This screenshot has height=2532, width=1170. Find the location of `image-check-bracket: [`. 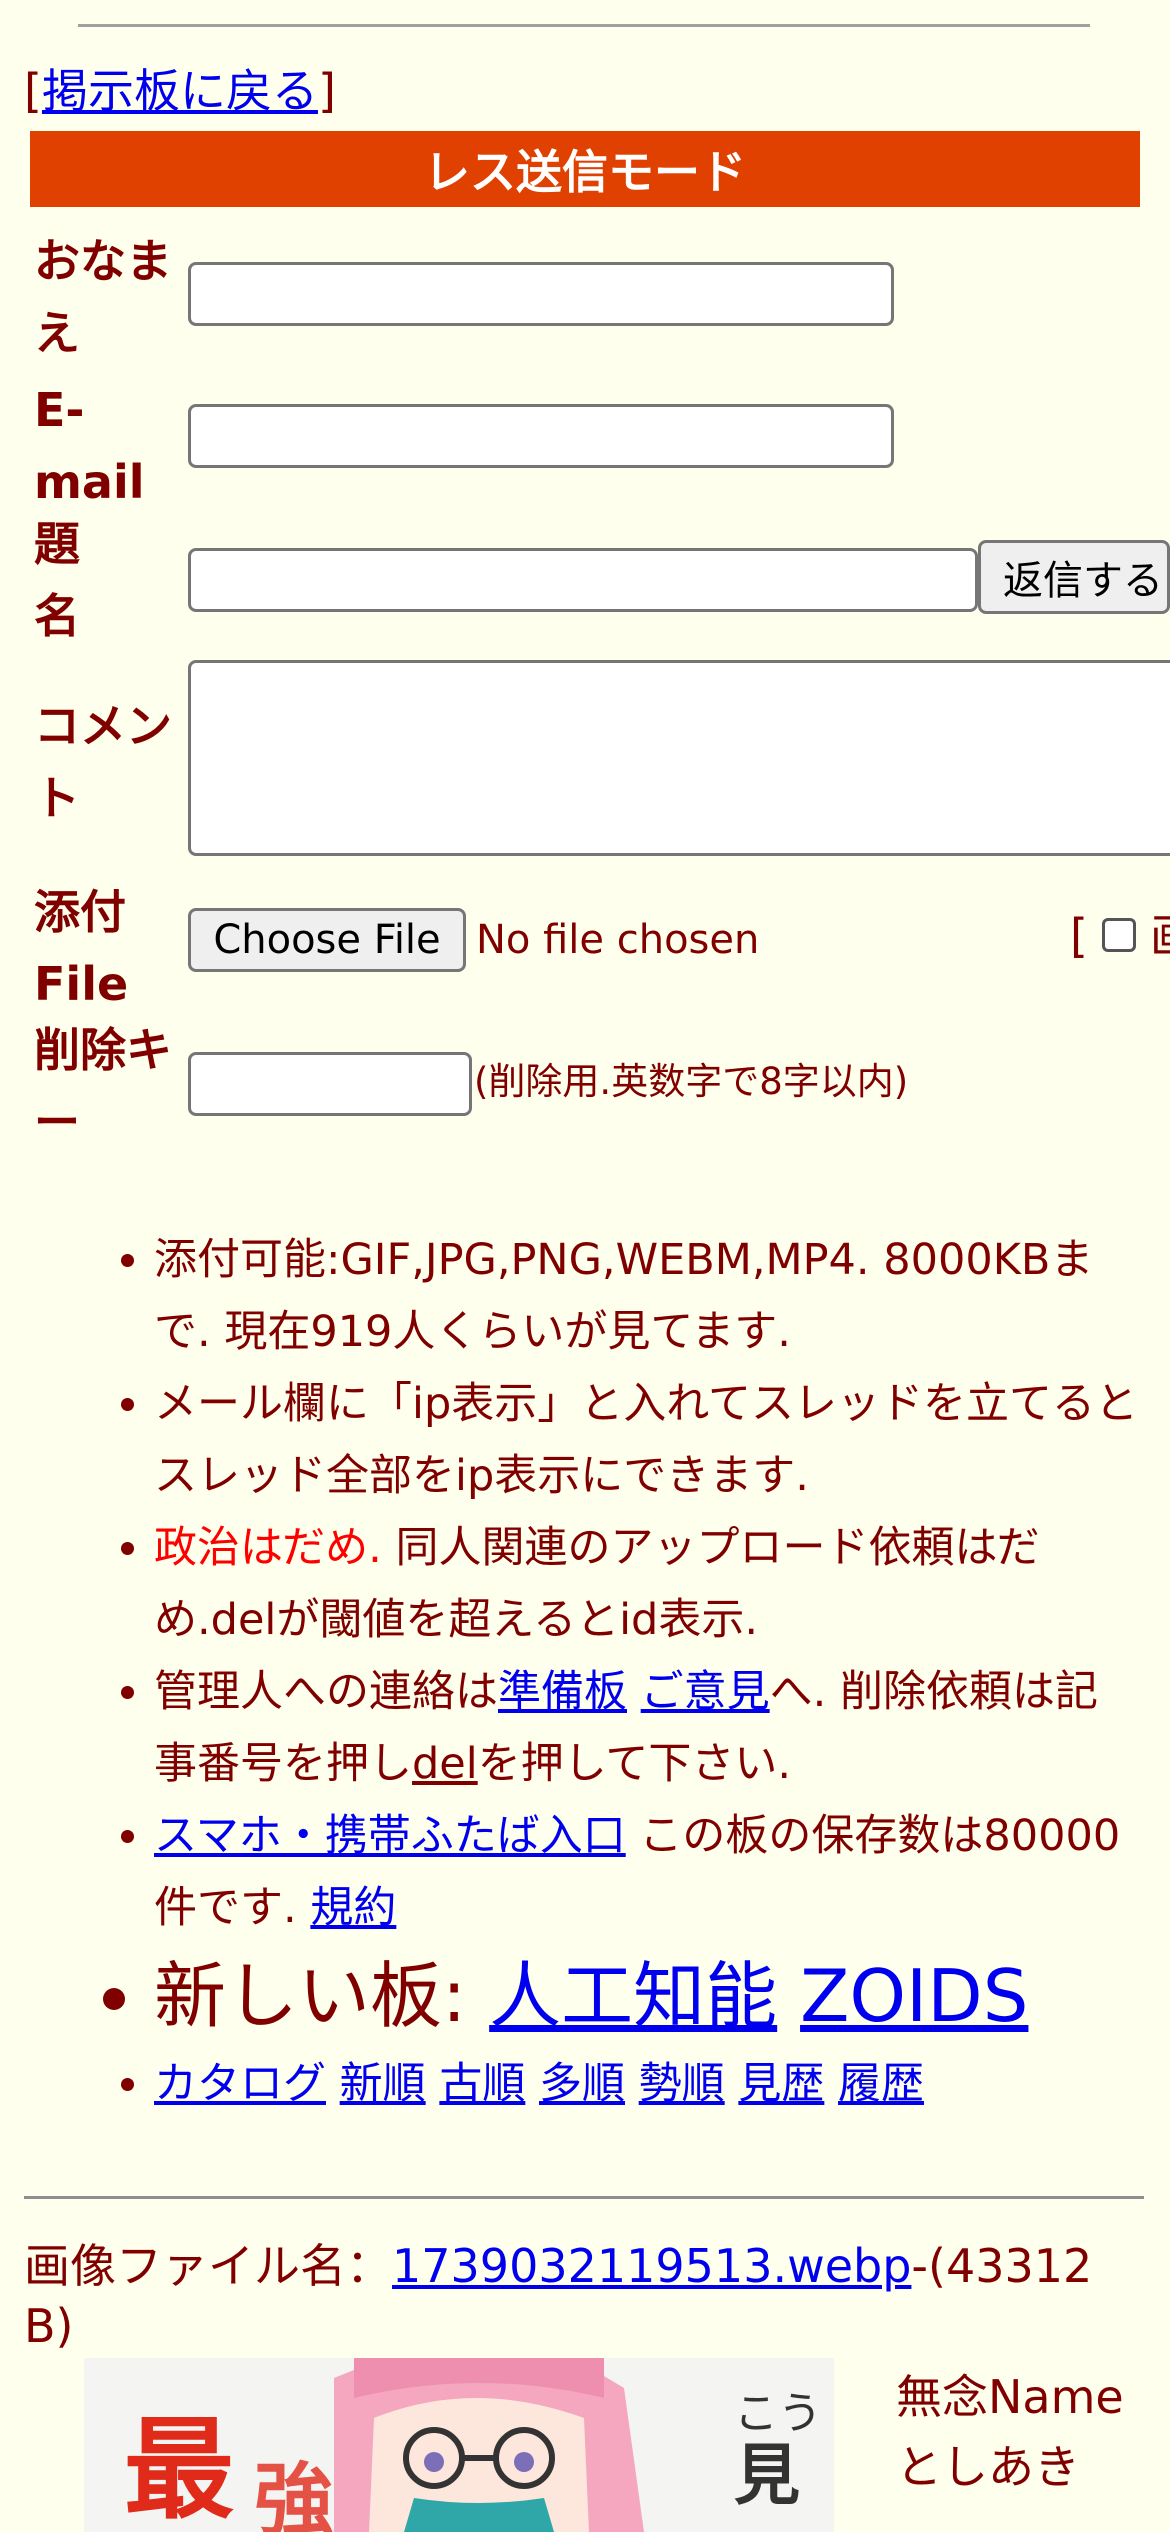

image-check-bracket: [ is located at coordinates (1079, 936).